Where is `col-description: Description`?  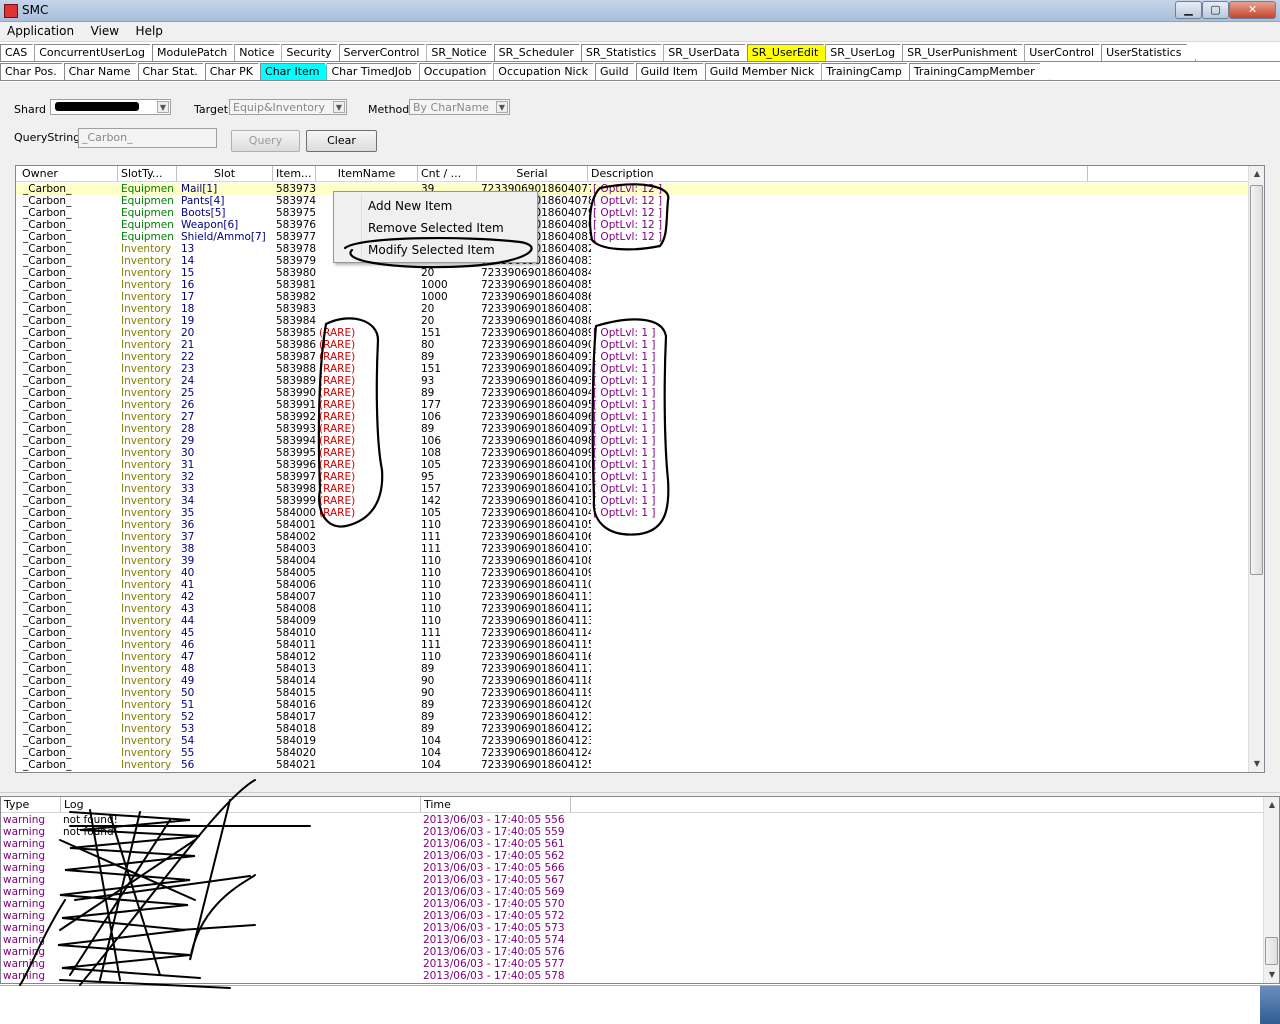
col-description: Description is located at coordinates (838, 173).